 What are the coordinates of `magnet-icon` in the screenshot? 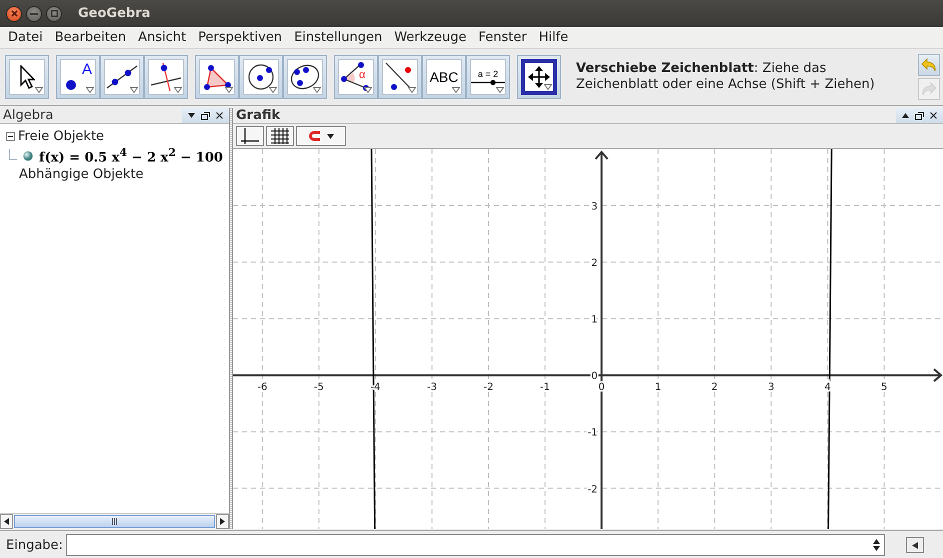 It's located at (314, 136).